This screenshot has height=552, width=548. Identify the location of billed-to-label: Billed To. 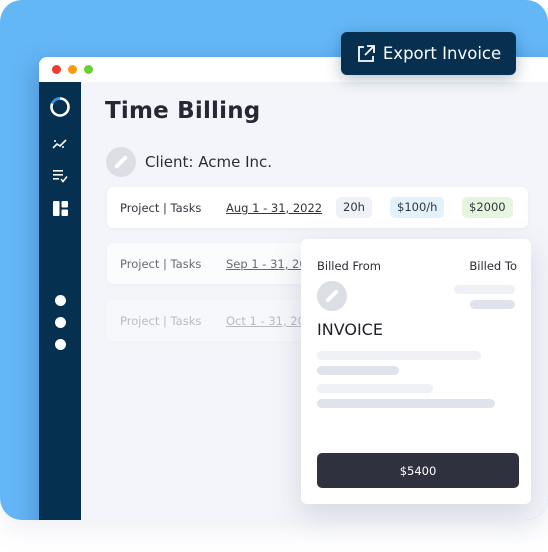
(493, 266).